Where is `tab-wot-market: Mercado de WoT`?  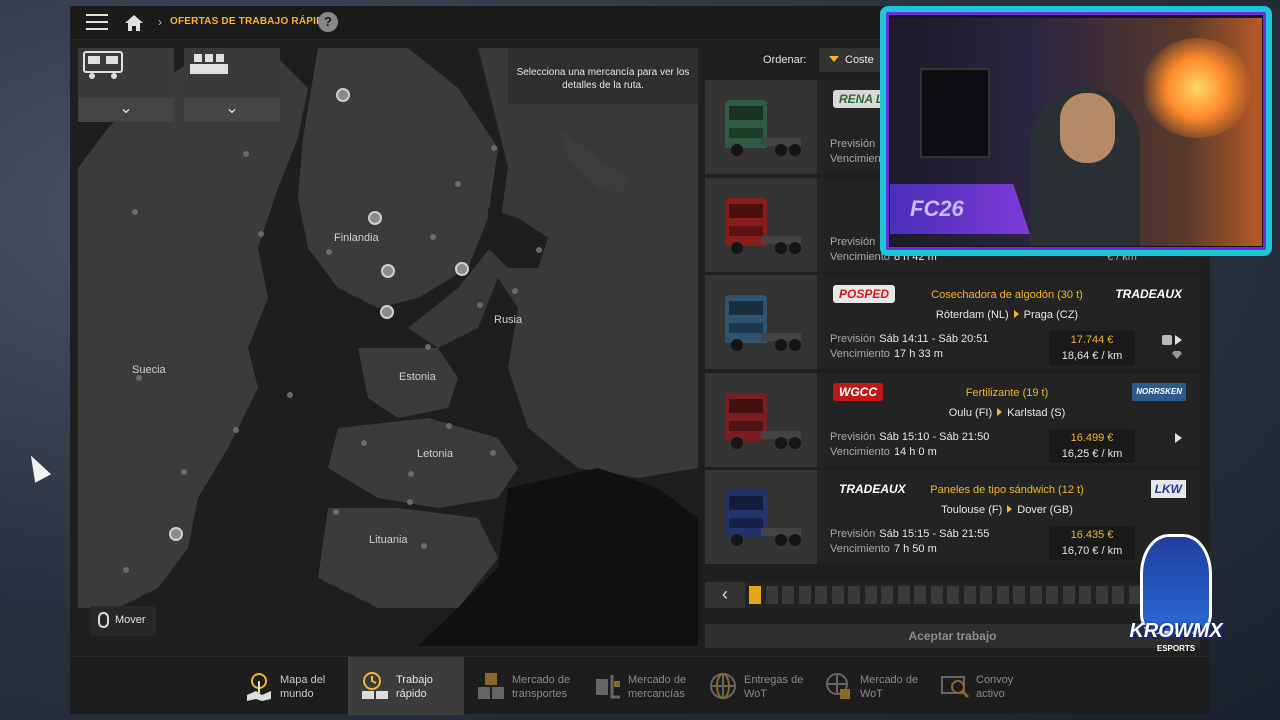 tab-wot-market: Mercado de WoT is located at coordinates (870, 686).